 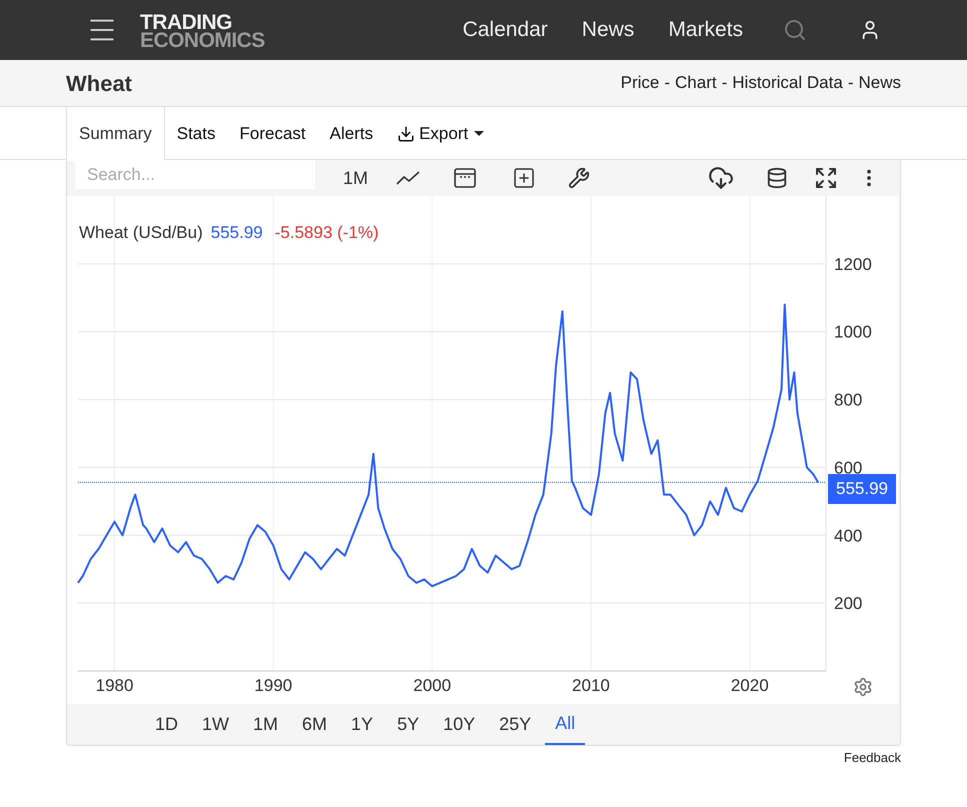 What do you see at coordinates (115, 134) in the screenshot?
I see `tab: Summary` at bounding box center [115, 134].